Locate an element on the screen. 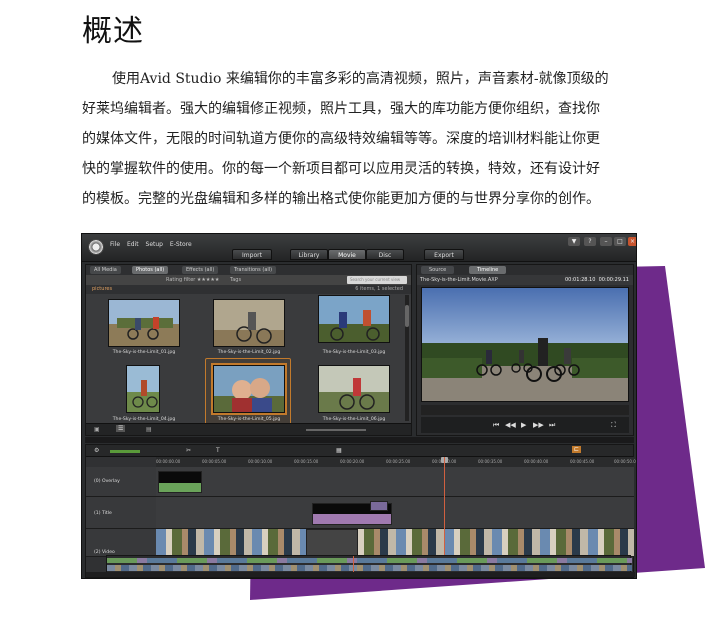 This screenshot has height=629, width=720. tags-label: Tags is located at coordinates (235, 280).